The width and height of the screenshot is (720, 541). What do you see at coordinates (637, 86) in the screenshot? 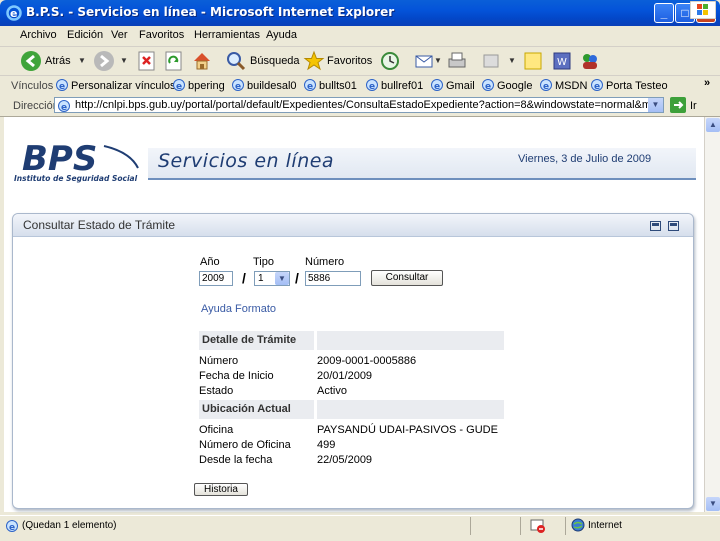
I see `link-porta-testeo: Porta Testeo` at bounding box center [637, 86].